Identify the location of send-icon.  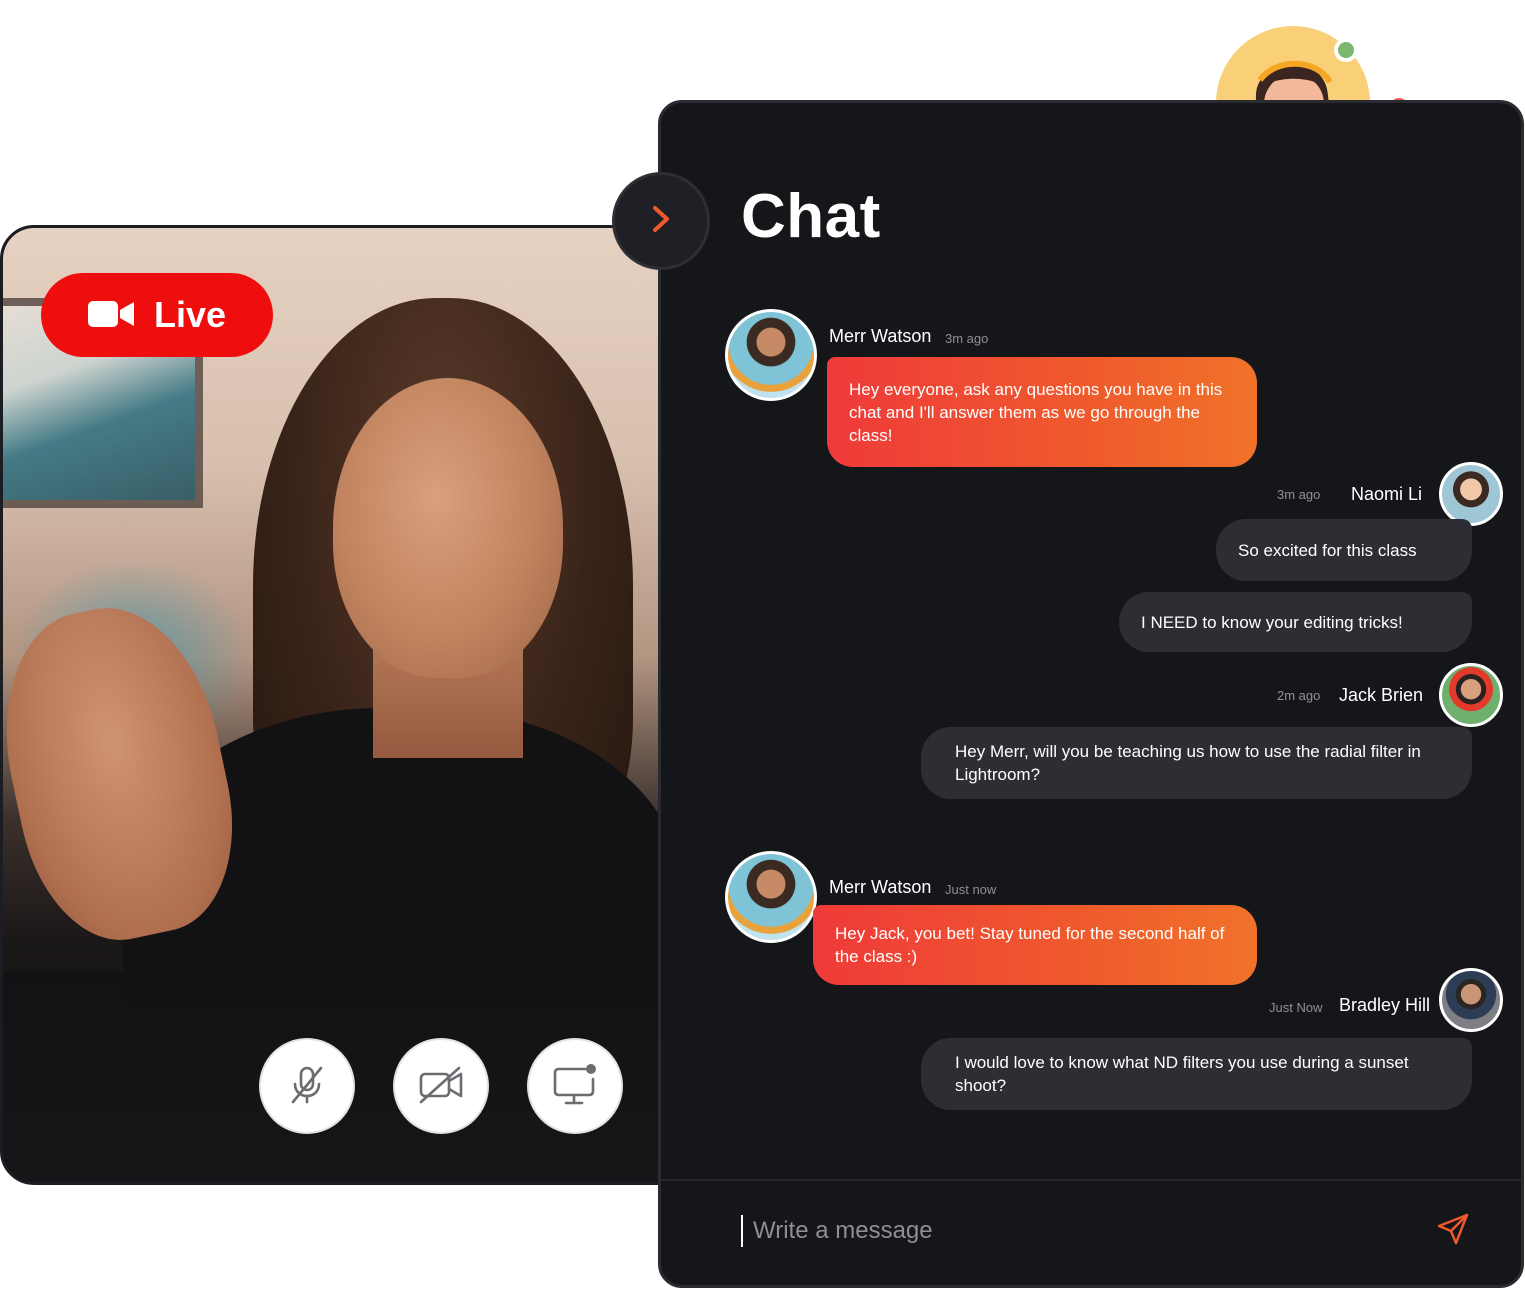
(1453, 1231).